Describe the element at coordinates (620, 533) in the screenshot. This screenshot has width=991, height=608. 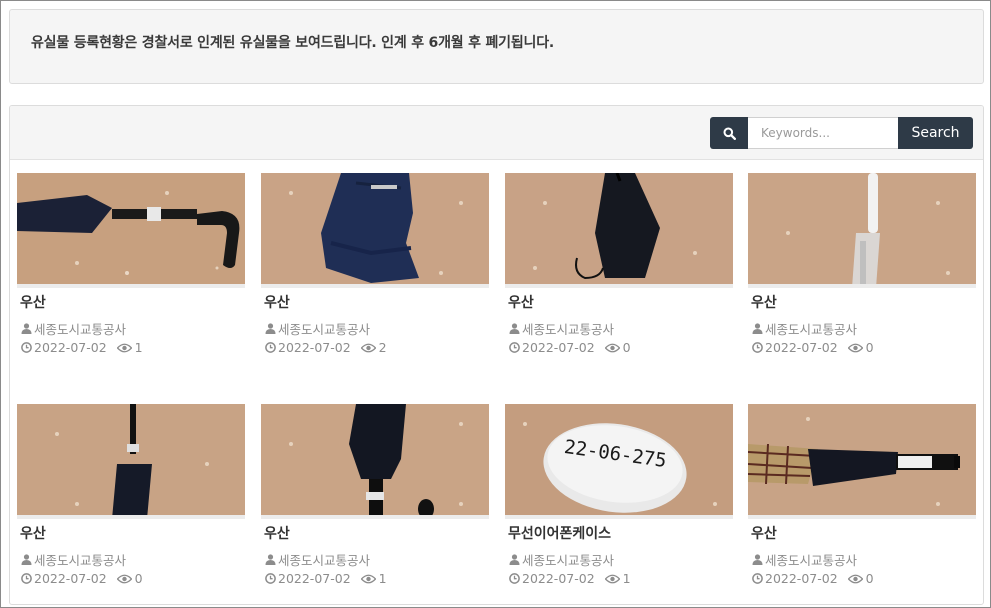
I see `item-title: 무선이어폰케이스` at that location.